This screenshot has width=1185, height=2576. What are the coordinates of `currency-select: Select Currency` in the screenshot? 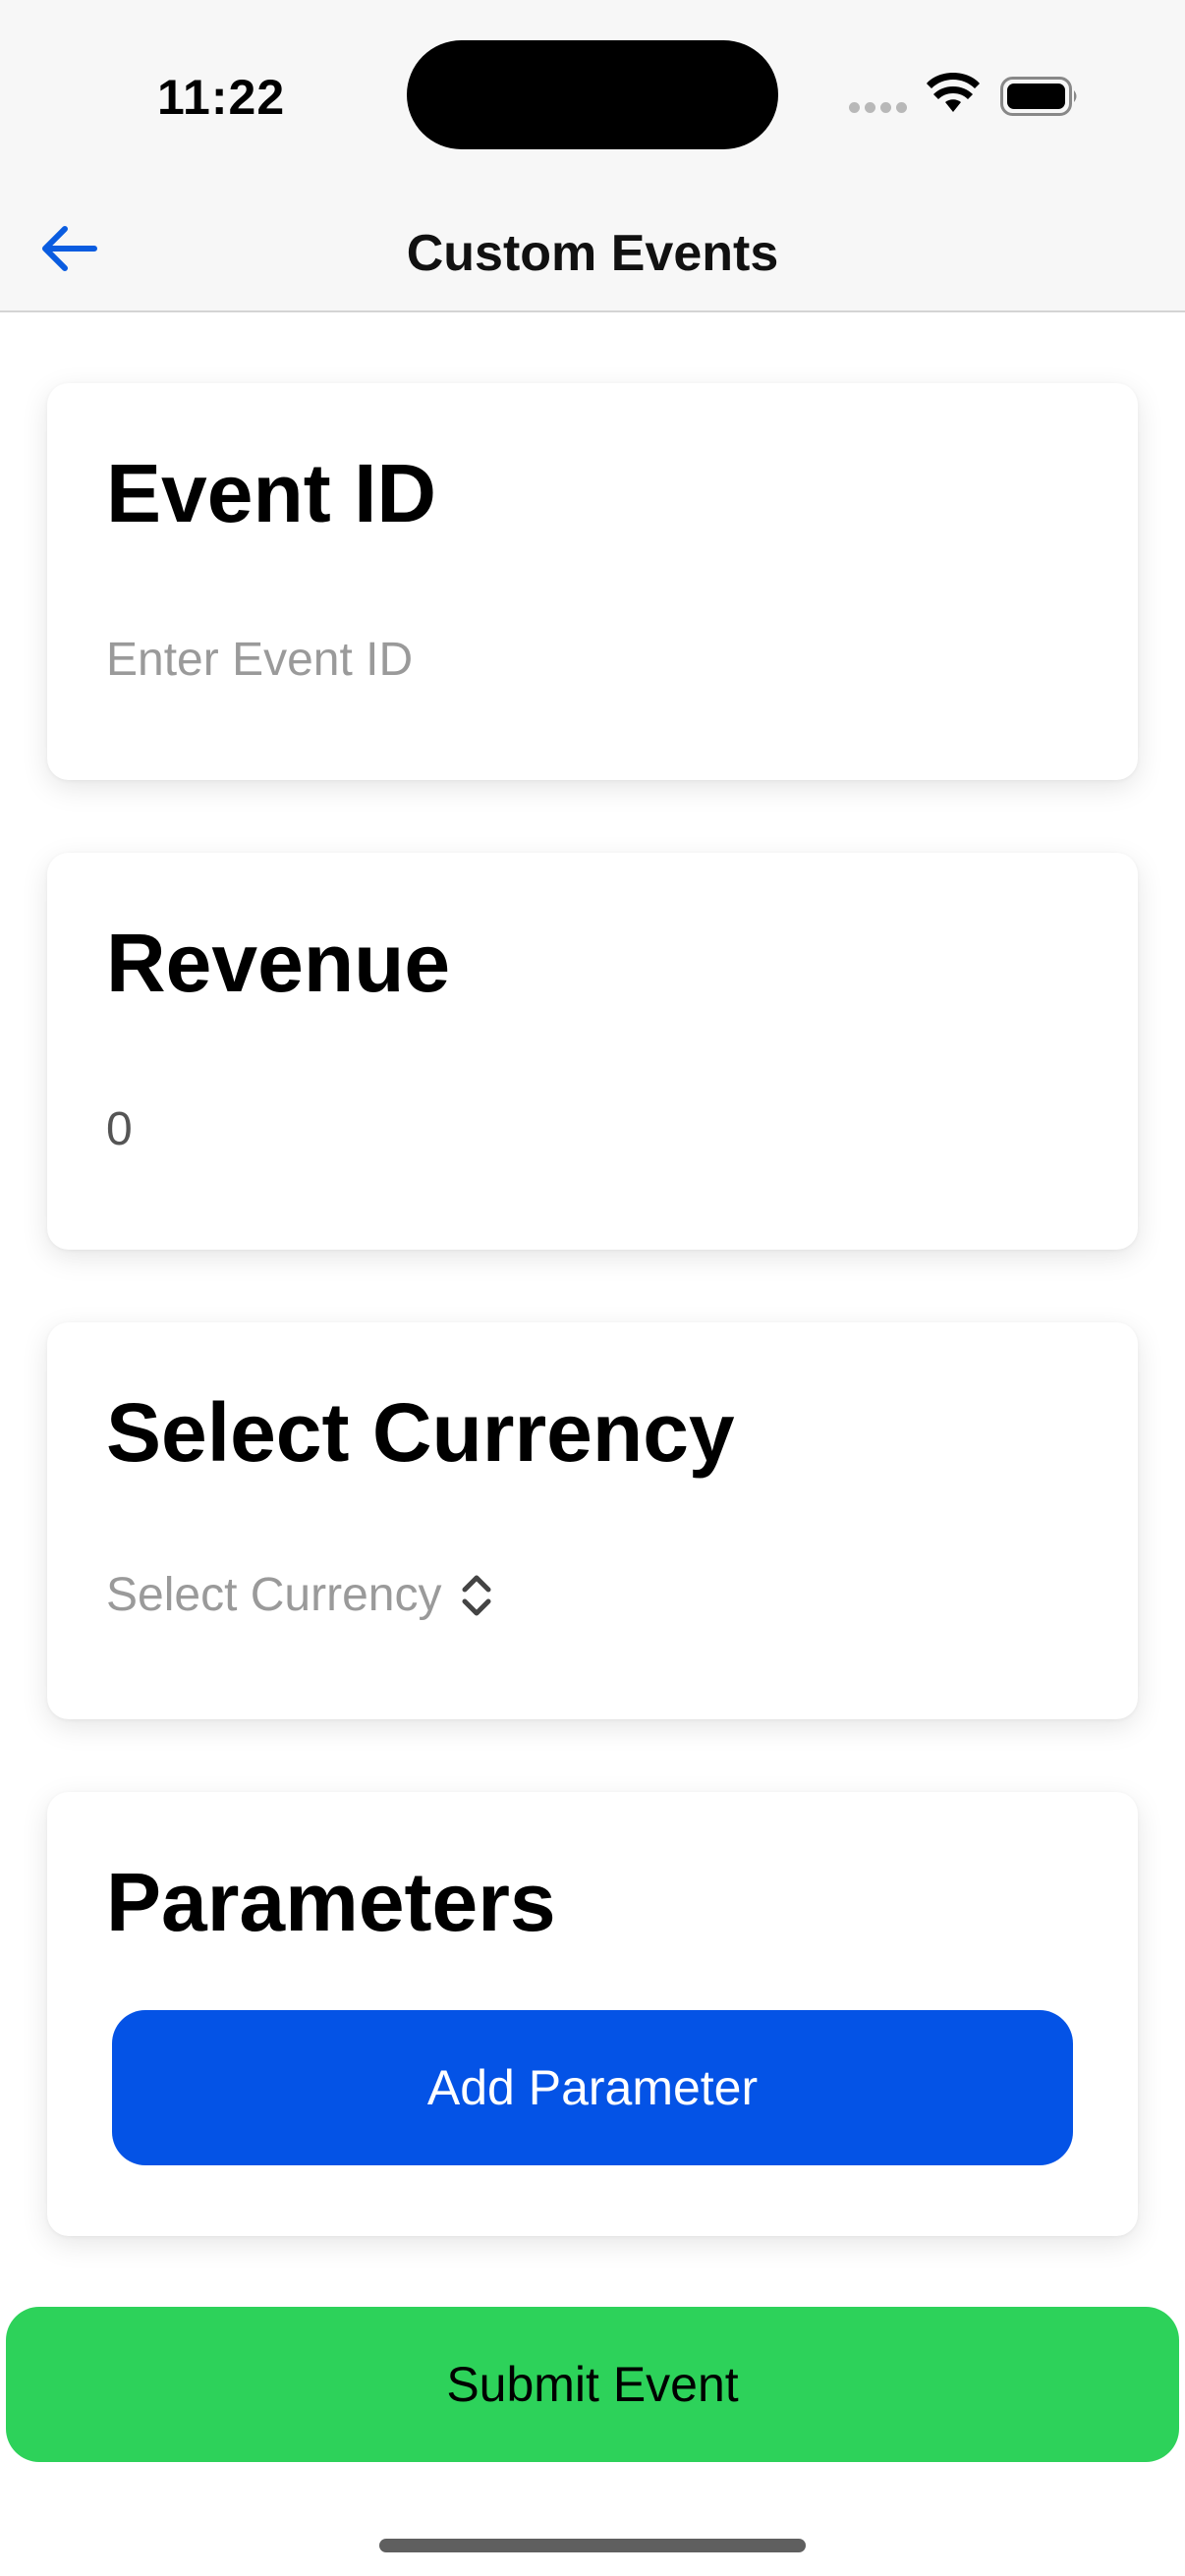 It's located at (300, 1595).